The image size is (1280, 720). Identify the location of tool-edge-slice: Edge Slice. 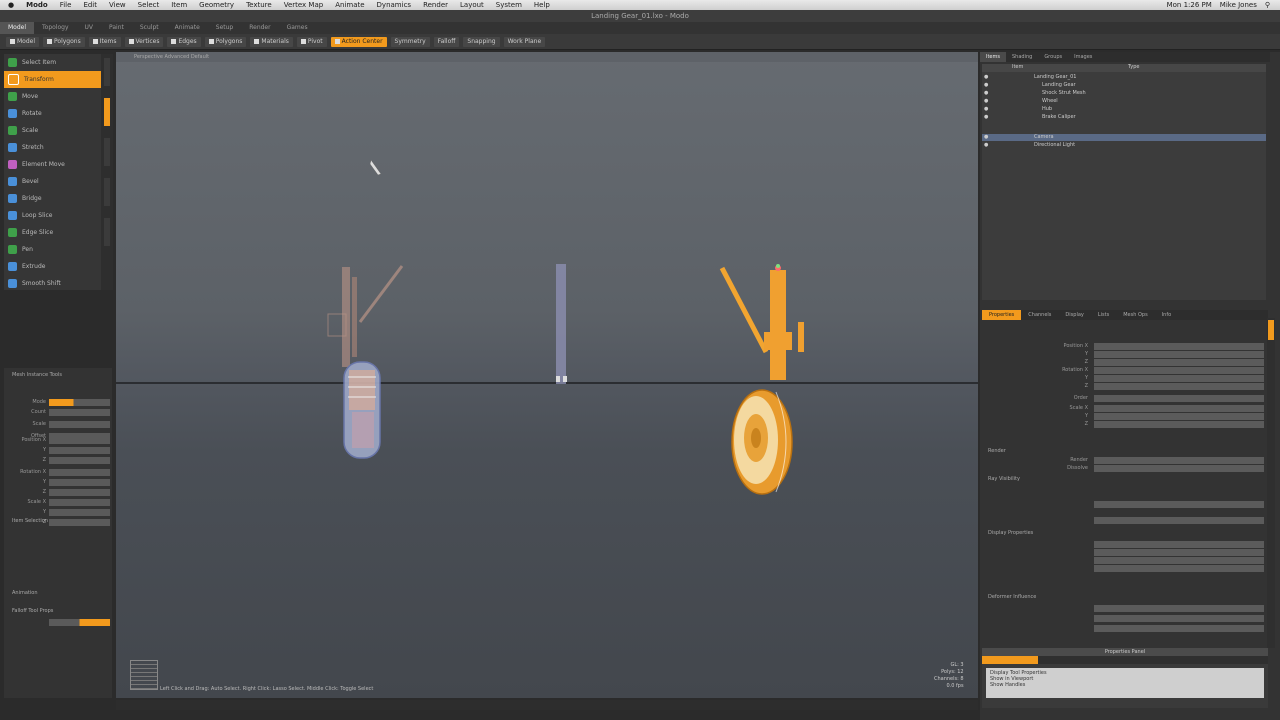
(52, 232).